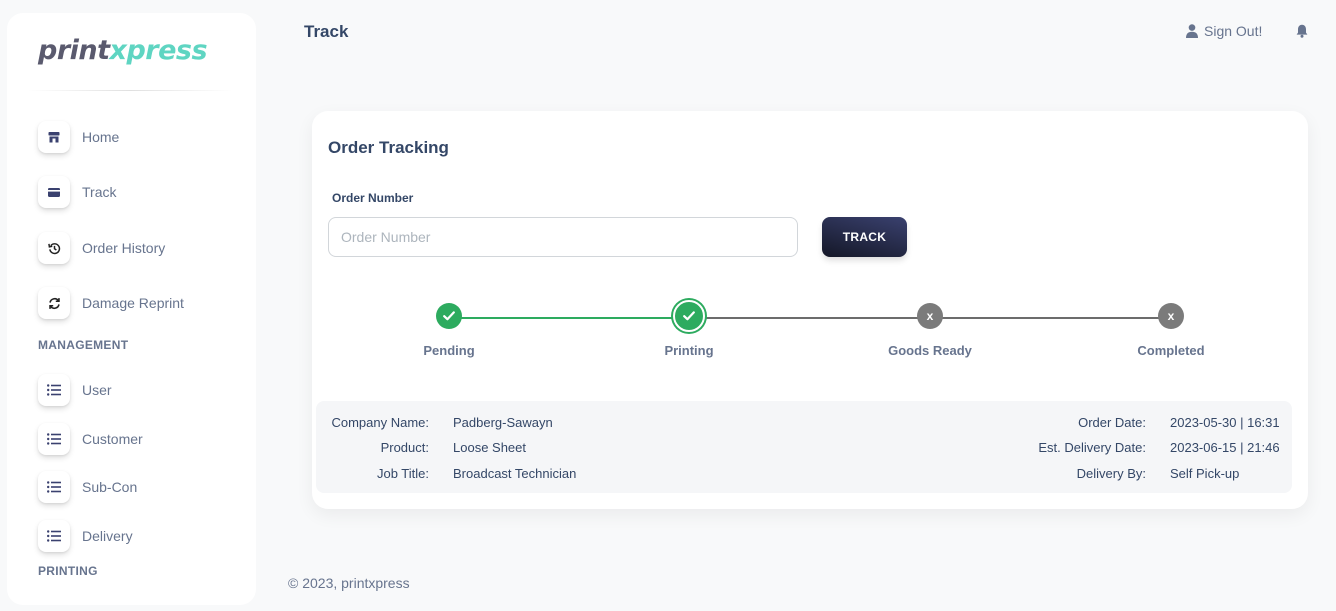 This screenshot has width=1336, height=611. What do you see at coordinates (515, 473) in the screenshot?
I see `detail-value: Broadcast Technician` at bounding box center [515, 473].